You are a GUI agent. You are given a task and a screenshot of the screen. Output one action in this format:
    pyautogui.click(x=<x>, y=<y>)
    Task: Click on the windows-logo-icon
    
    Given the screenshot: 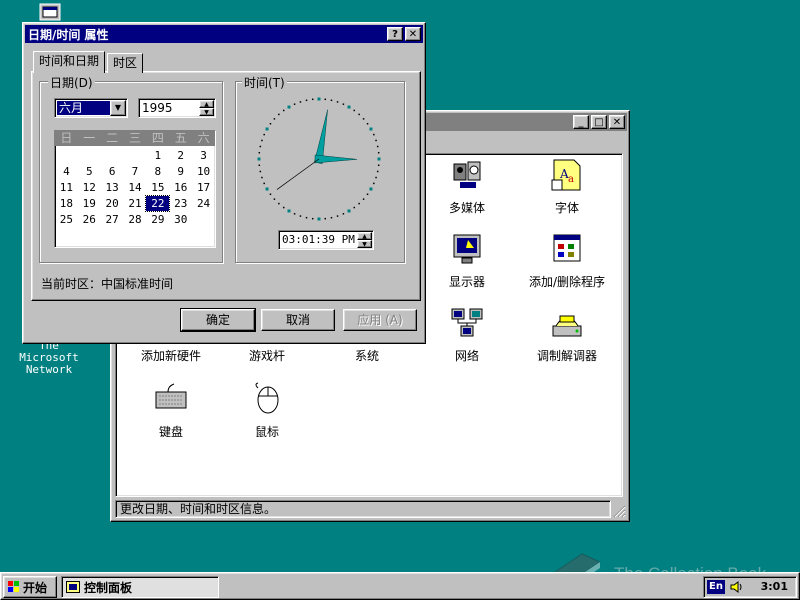 What is the action you would take?
    pyautogui.click(x=13, y=586)
    